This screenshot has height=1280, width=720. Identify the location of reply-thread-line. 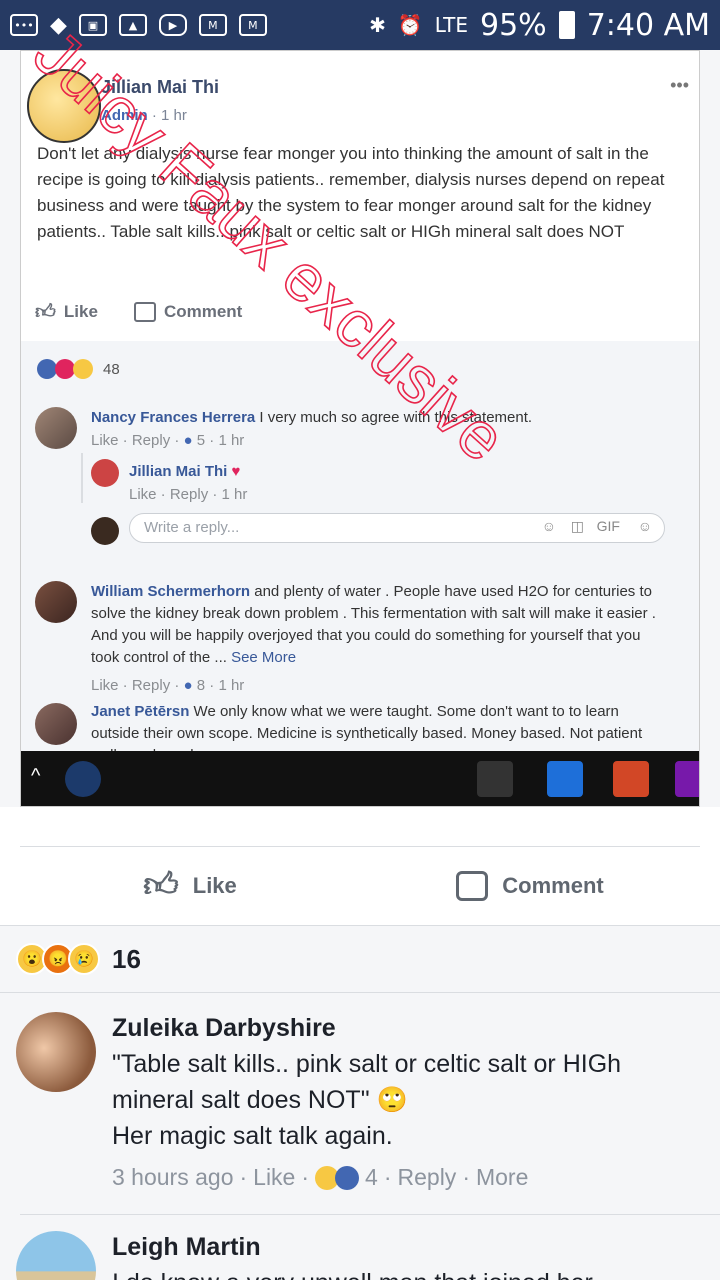
(82, 478).